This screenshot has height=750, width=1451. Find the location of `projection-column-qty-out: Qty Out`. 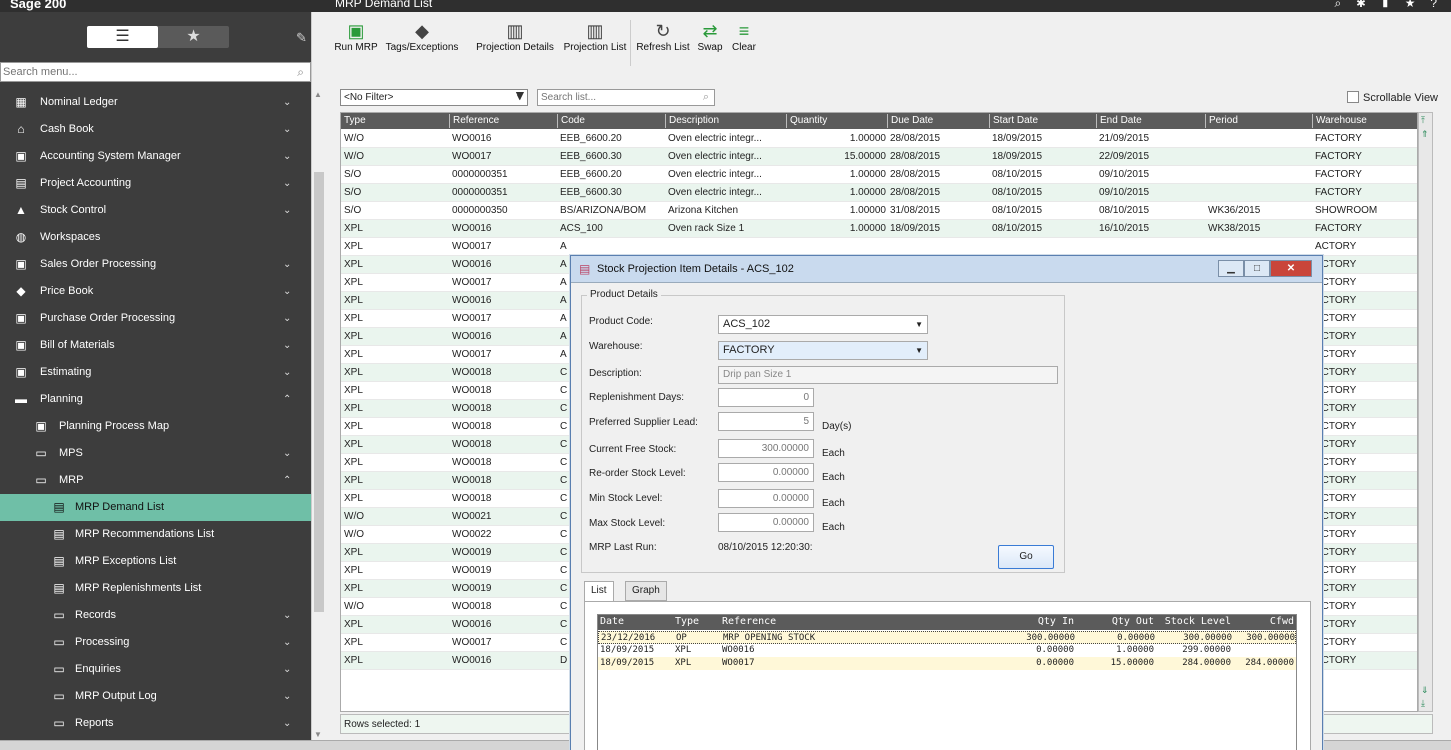

projection-column-qty-out: Qty Out is located at coordinates (1121, 621).